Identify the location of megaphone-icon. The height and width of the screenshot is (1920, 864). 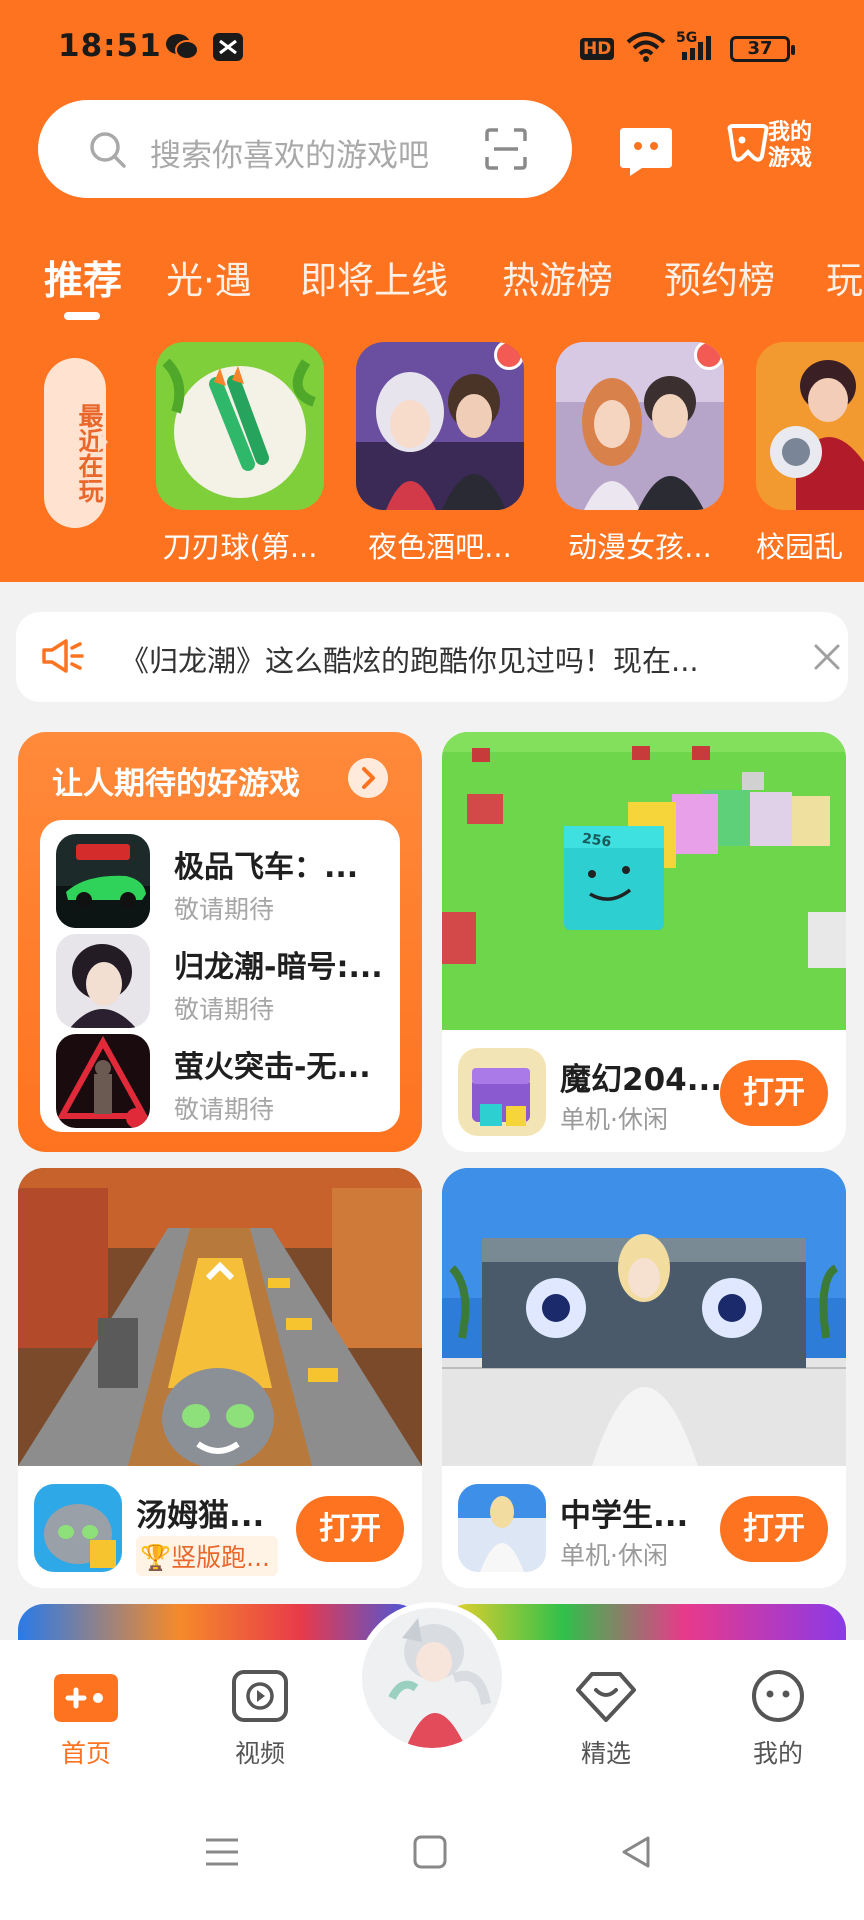
(63, 656).